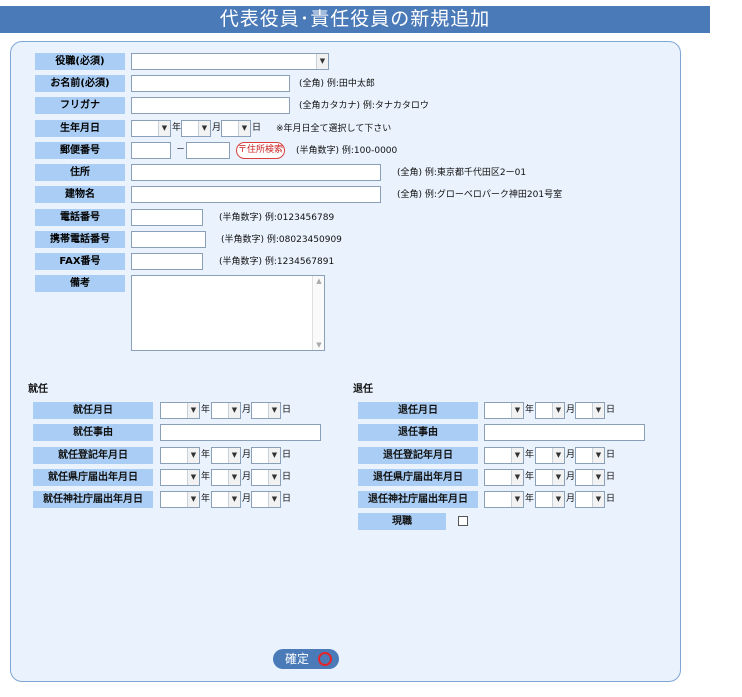 The image size is (742, 697). Describe the element at coordinates (266, 455) in the screenshot. I see `appointment-registration-day-select: ▼` at that location.